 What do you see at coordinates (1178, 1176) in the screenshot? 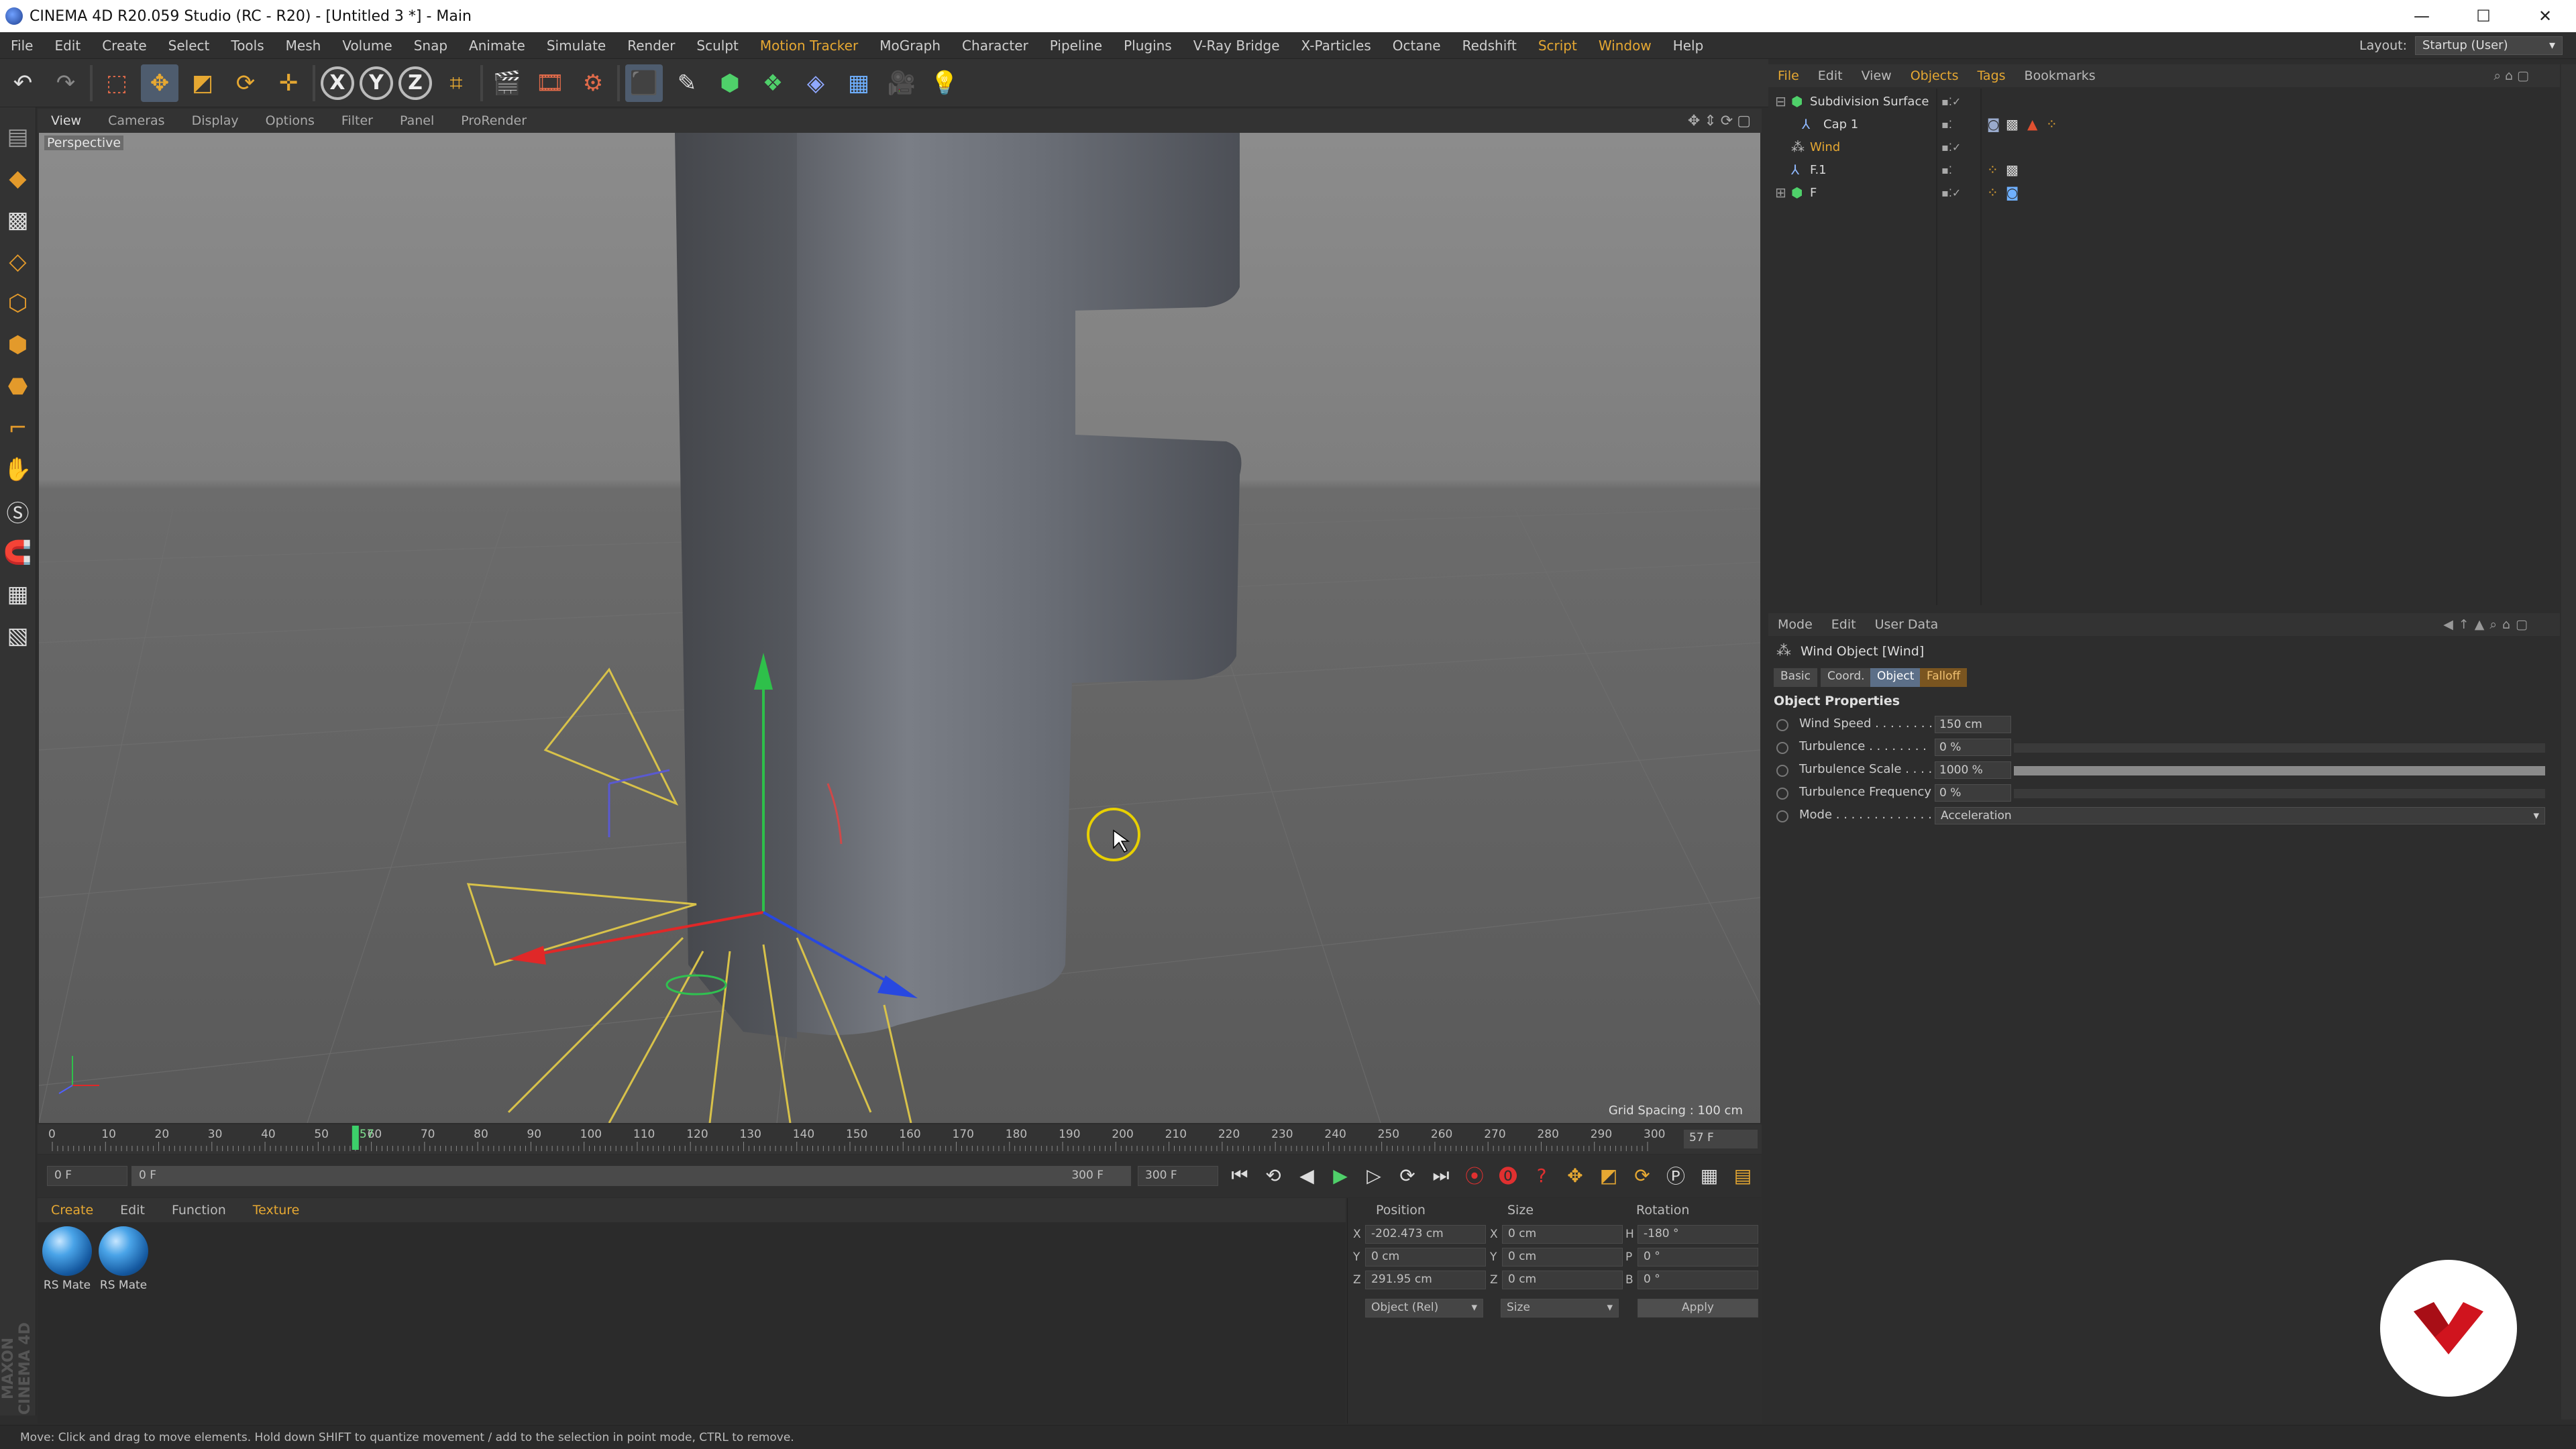
I see `end-frame-field: 300 F` at bounding box center [1178, 1176].